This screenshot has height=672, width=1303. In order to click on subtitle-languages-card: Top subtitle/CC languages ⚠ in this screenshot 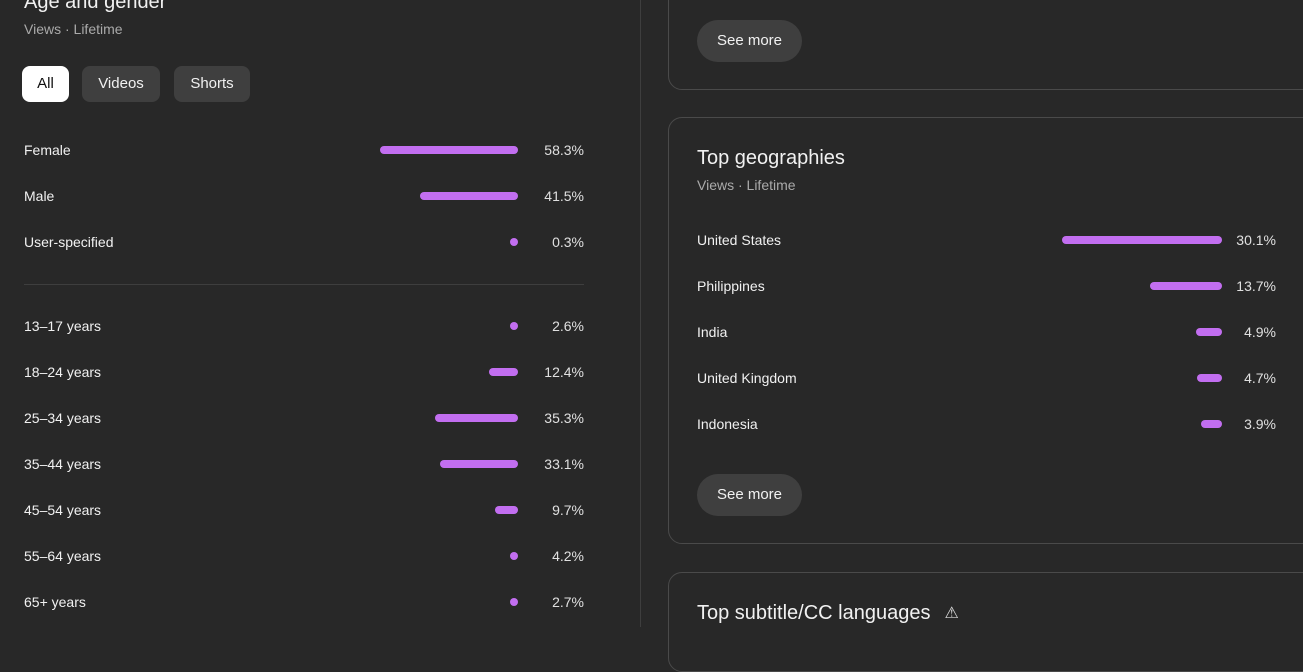, I will do `click(985, 622)`.